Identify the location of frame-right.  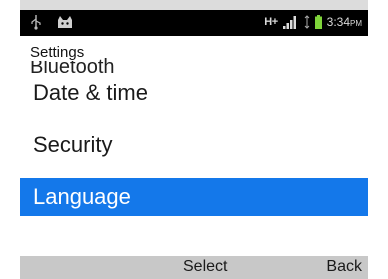
(378, 139).